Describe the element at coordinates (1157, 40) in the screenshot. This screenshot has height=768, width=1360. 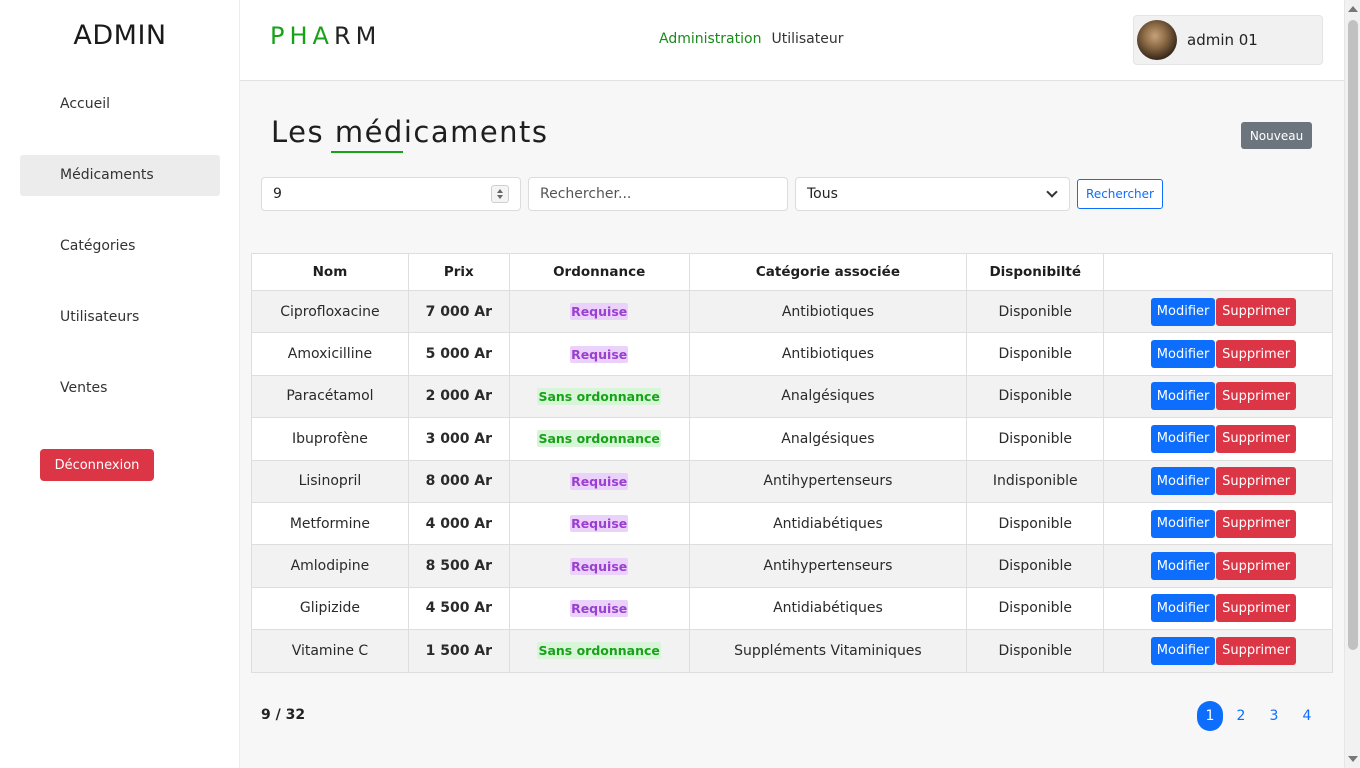
I see `avatar` at that location.